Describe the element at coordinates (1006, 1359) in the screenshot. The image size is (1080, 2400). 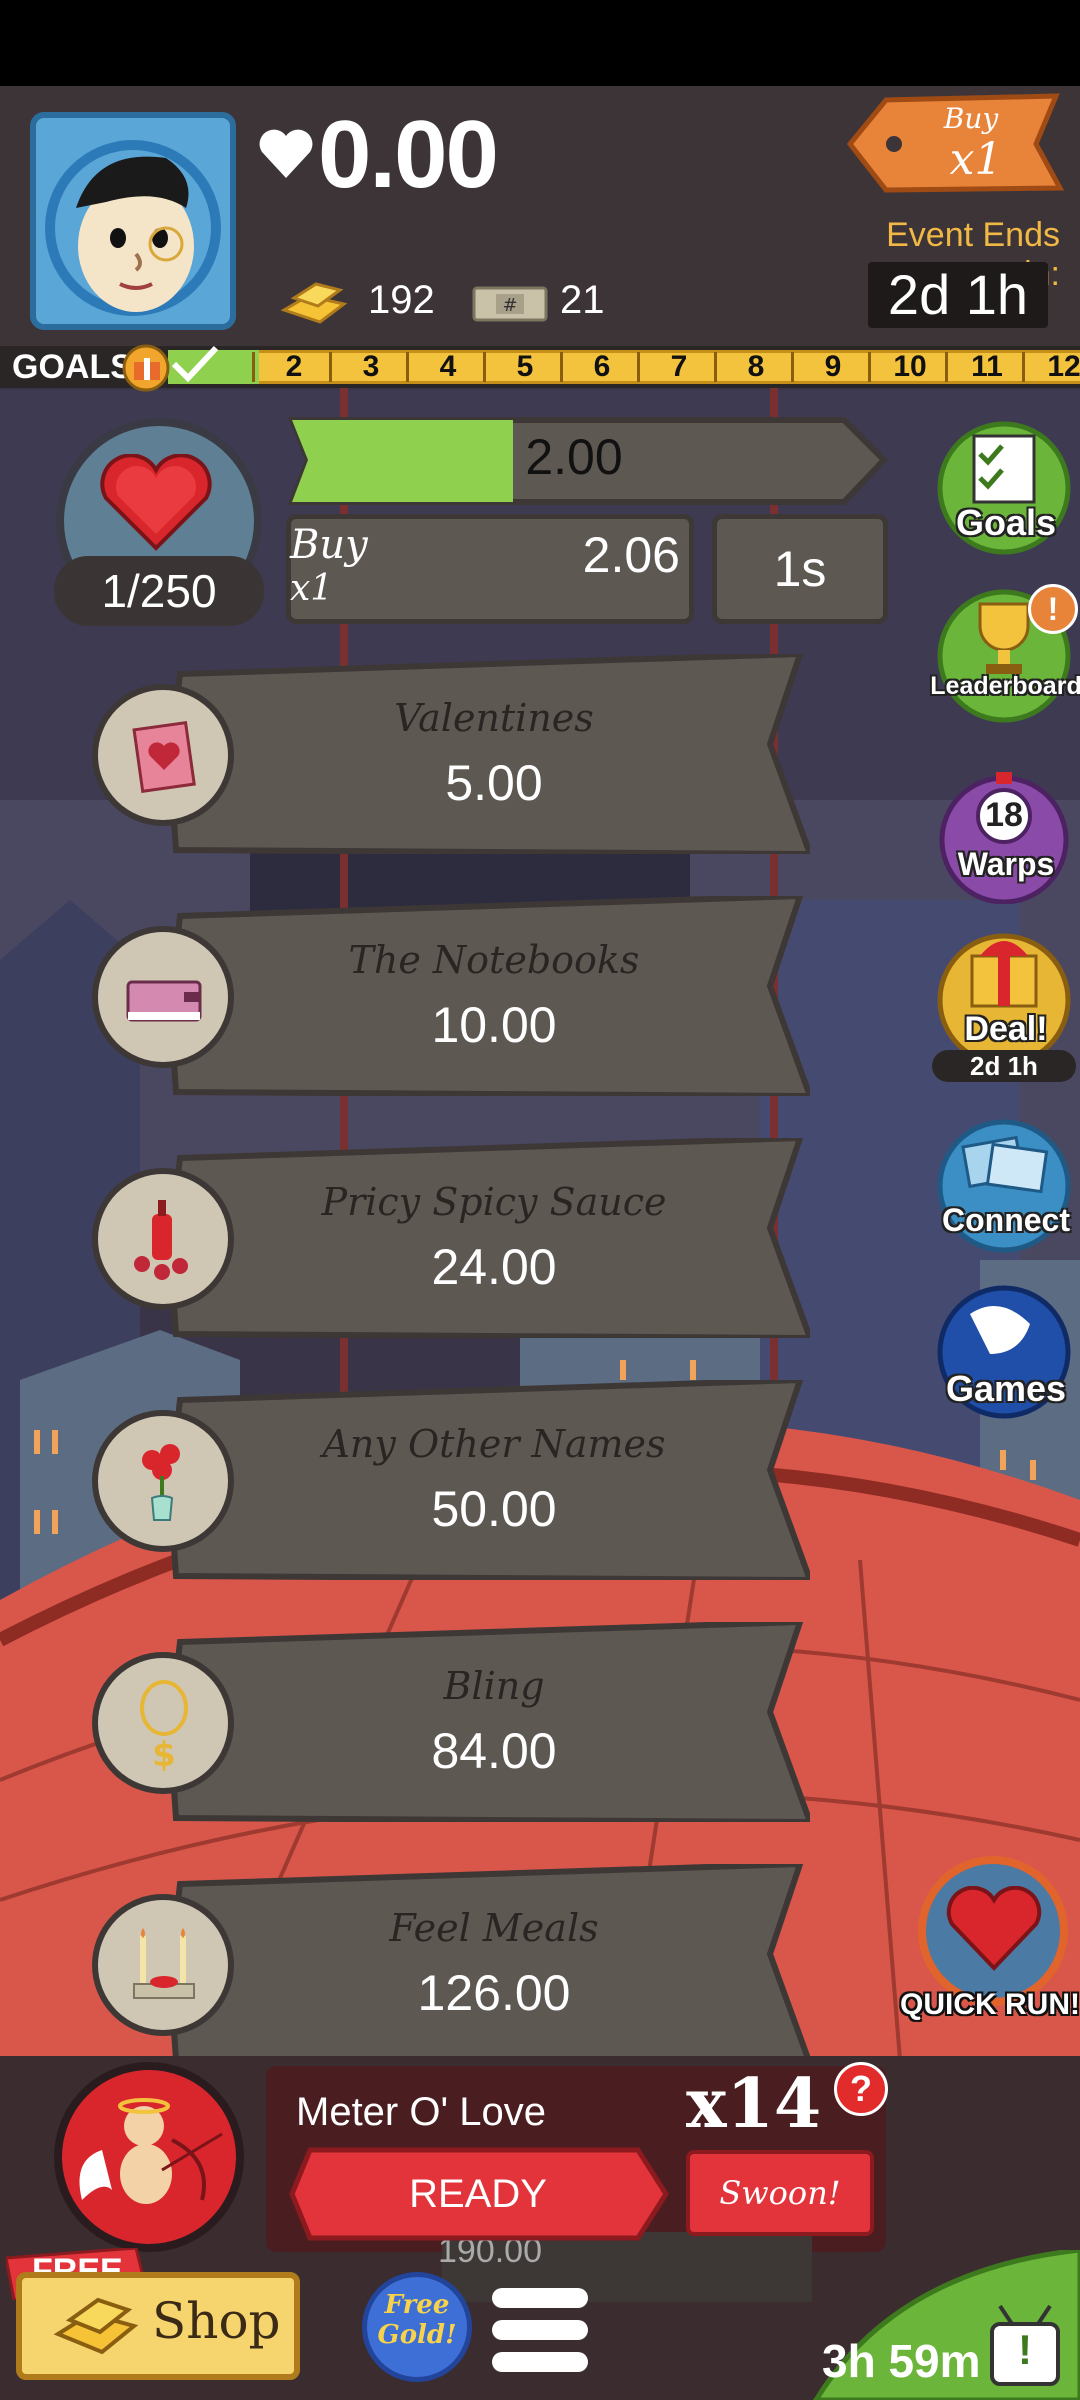
I see `games-badge-button: Games` at that location.